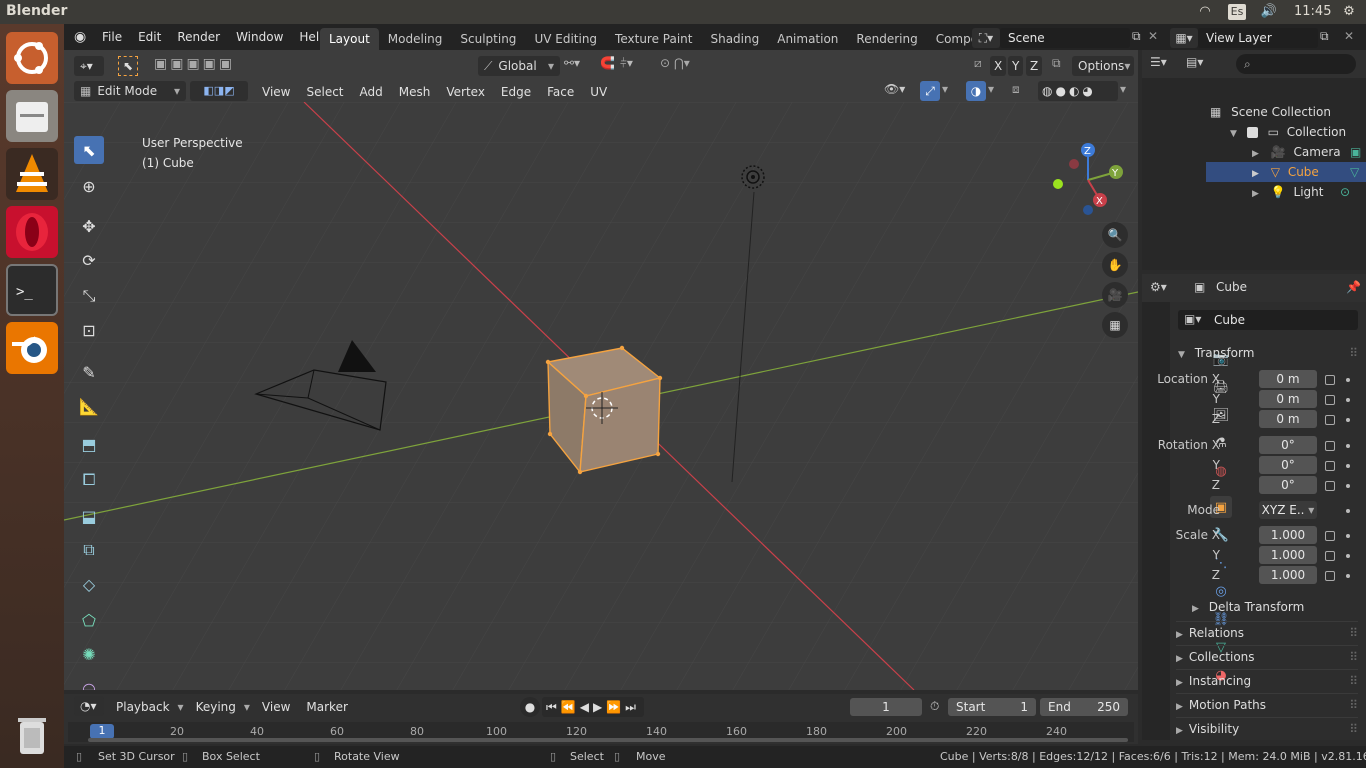 This screenshot has height=768, width=1366. Describe the element at coordinates (89, 66) in the screenshot. I see `editor-type-icon: ⌖▾` at that location.